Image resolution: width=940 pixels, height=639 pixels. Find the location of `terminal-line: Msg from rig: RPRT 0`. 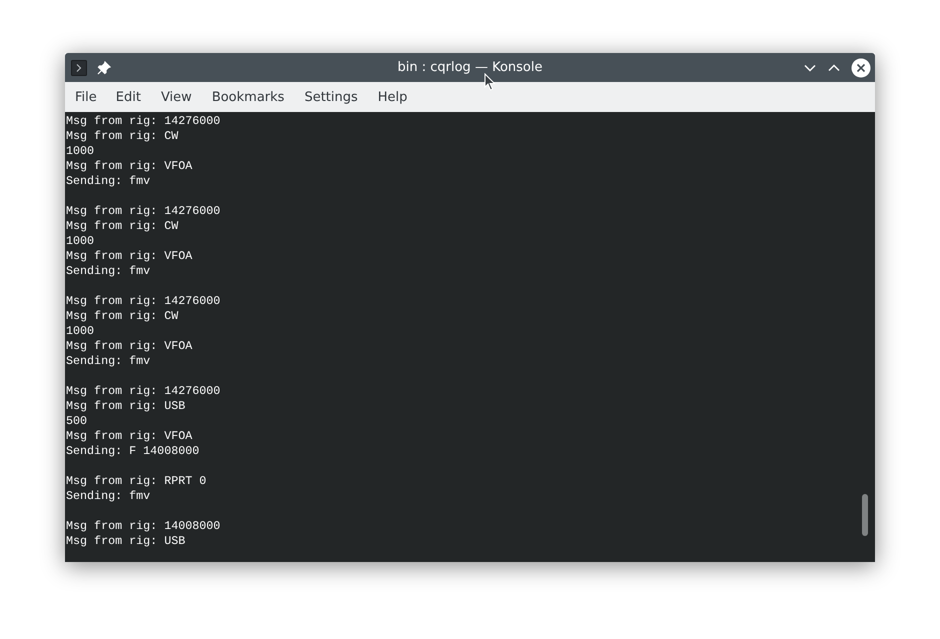

terminal-line: Msg from rig: RPRT 0 is located at coordinates (136, 481).